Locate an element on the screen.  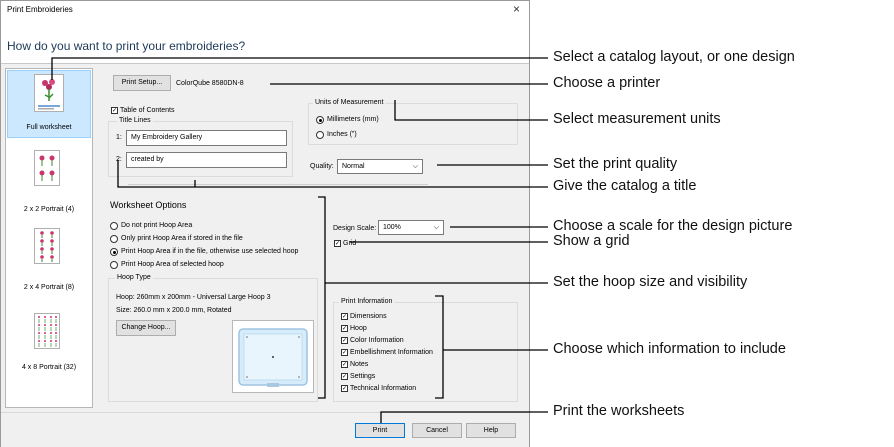
callout-info: Choose which information to include is located at coordinates (669, 349).